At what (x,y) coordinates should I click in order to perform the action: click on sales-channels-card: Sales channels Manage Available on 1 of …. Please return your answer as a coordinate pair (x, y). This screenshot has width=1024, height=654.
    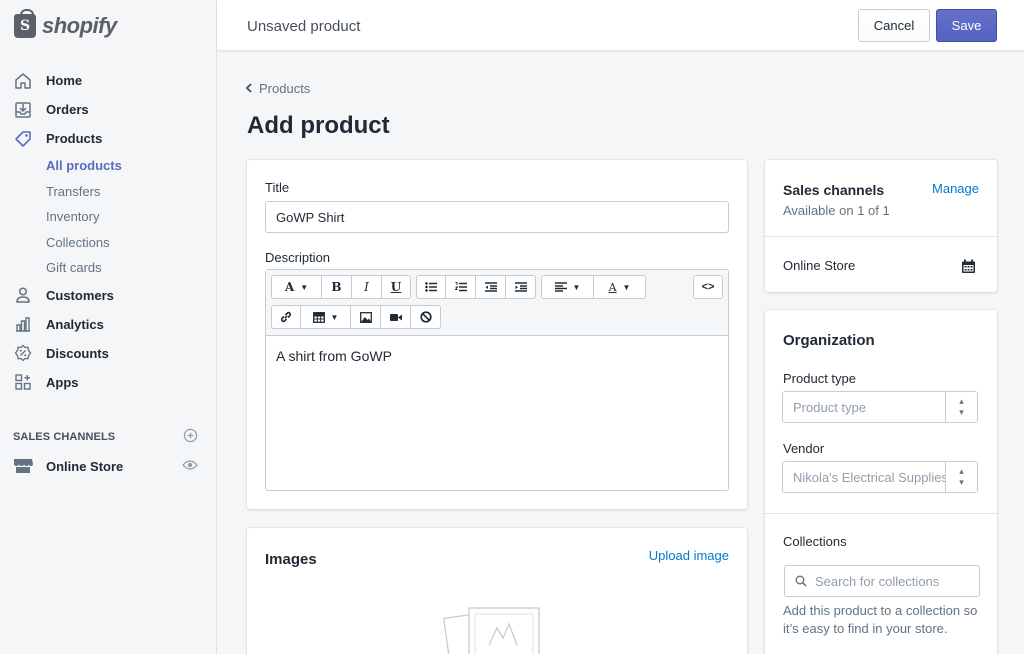
    Looking at the image, I should click on (881, 226).